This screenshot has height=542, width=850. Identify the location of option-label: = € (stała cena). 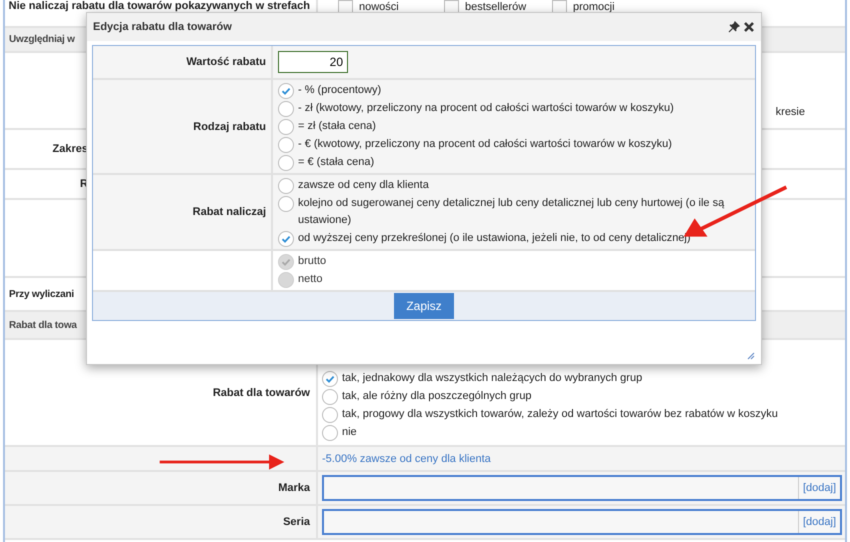
(336, 162).